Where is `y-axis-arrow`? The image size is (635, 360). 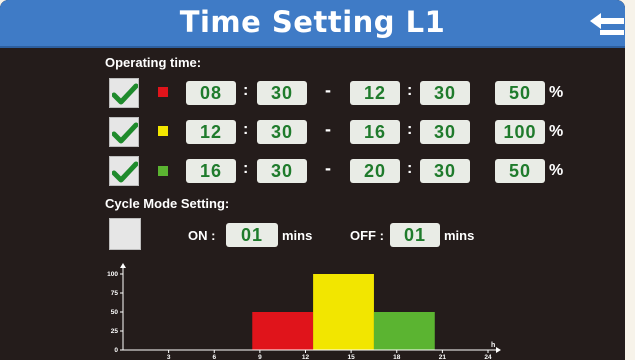 y-axis-arrow is located at coordinates (123, 265).